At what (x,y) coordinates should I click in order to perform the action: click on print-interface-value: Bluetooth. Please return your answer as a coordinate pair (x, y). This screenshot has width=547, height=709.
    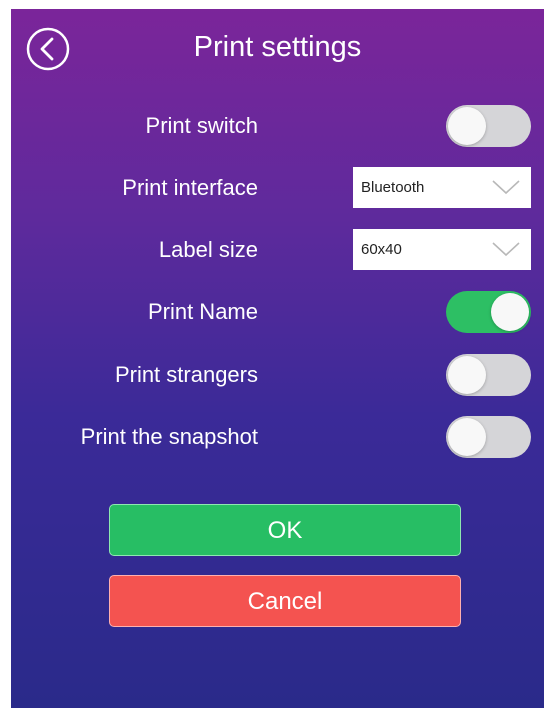
    Looking at the image, I should click on (393, 187).